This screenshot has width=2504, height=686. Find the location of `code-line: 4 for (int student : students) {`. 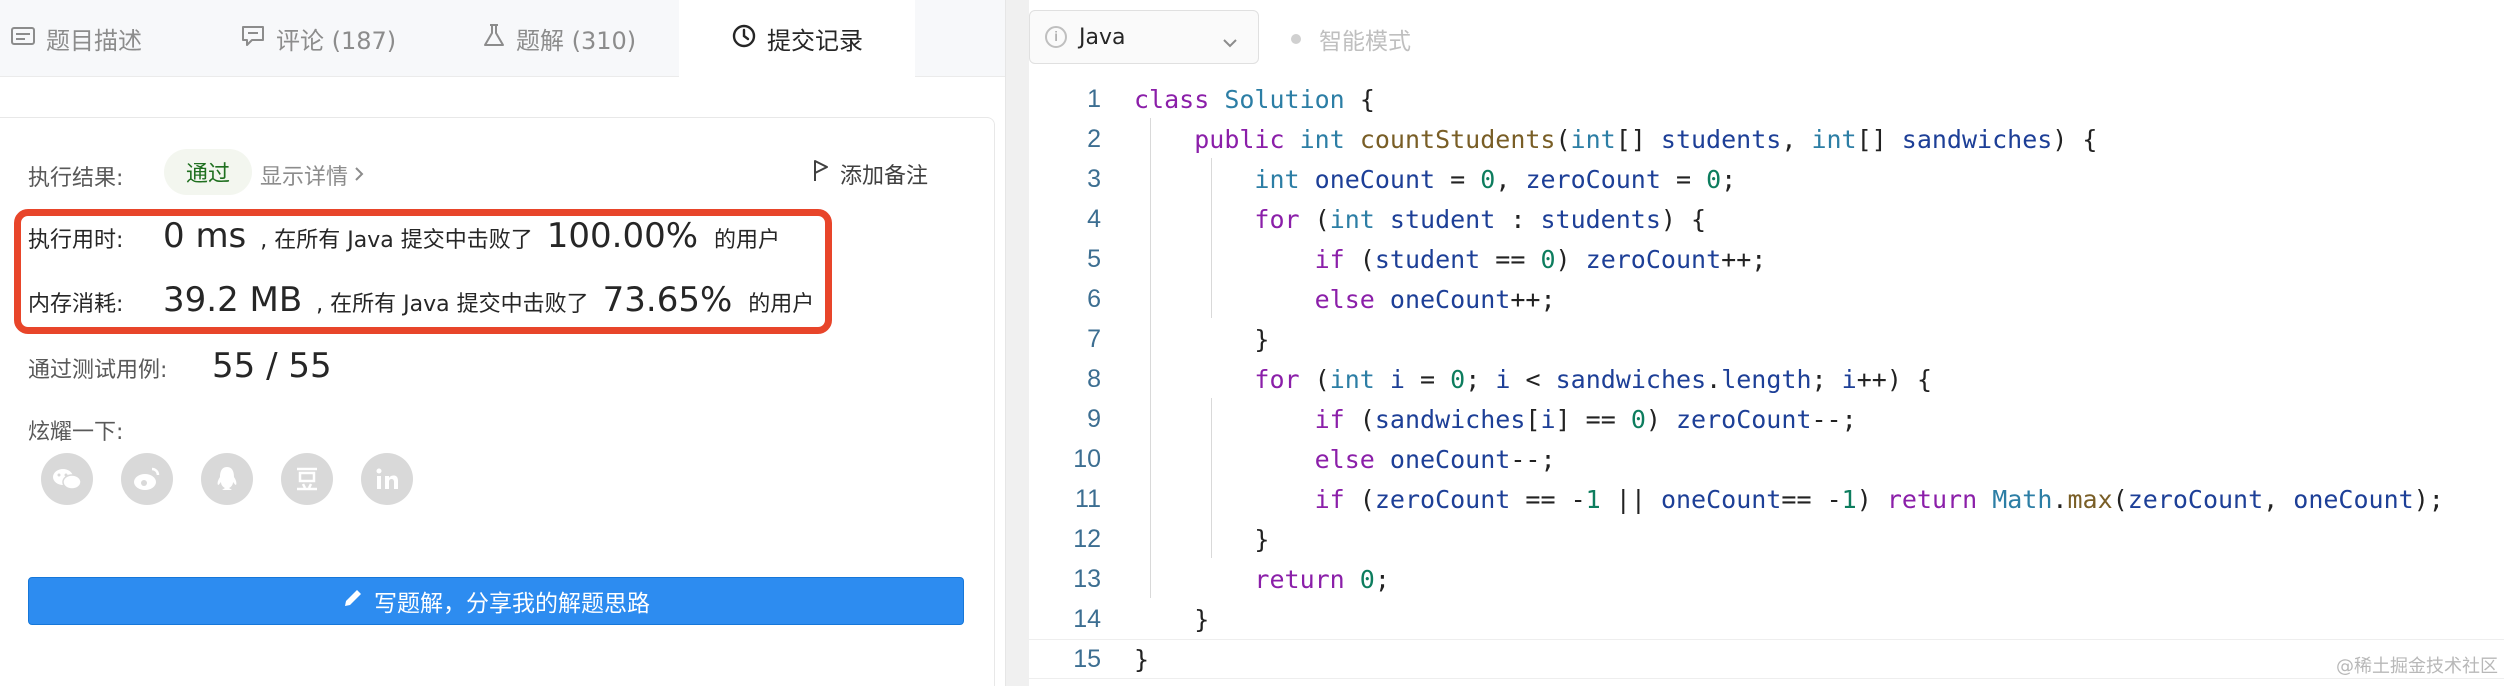

code-line: 4 for (int student : students) { is located at coordinates (1766, 219).